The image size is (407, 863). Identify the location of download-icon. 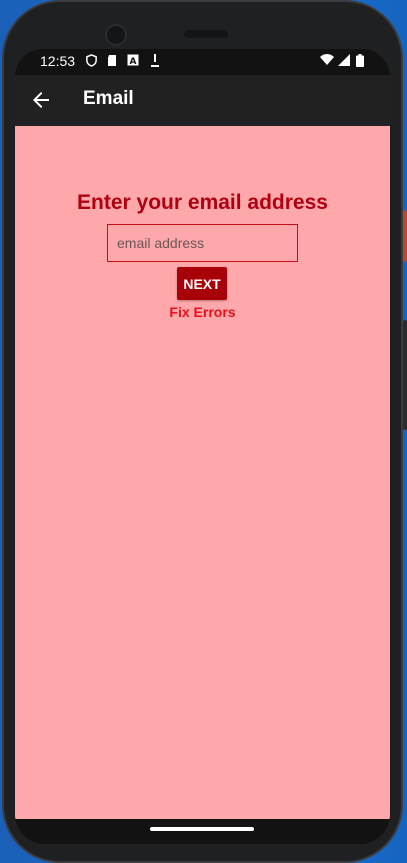
(155, 61).